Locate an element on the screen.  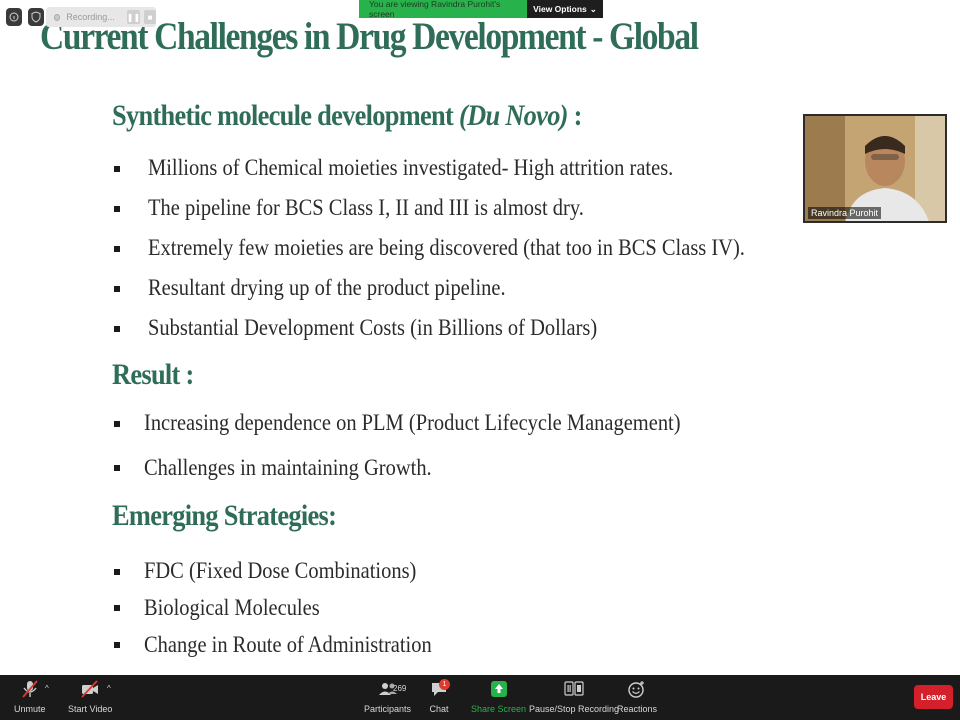
share-screen-label: Share Screen is located at coordinates (499, 709).